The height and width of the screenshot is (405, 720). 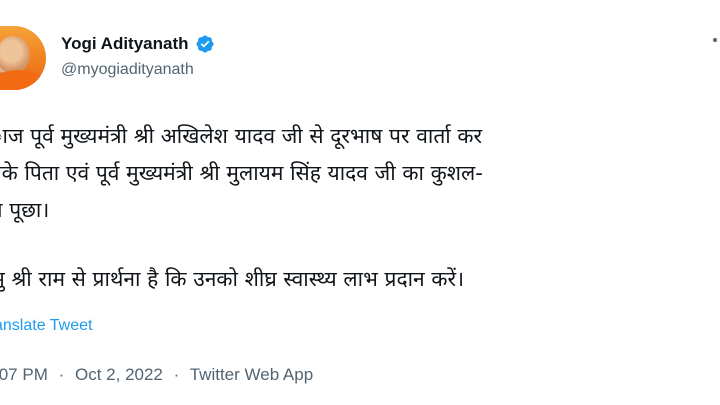 What do you see at coordinates (24, 374) in the screenshot?
I see `tweet-time: :07 PM` at bounding box center [24, 374].